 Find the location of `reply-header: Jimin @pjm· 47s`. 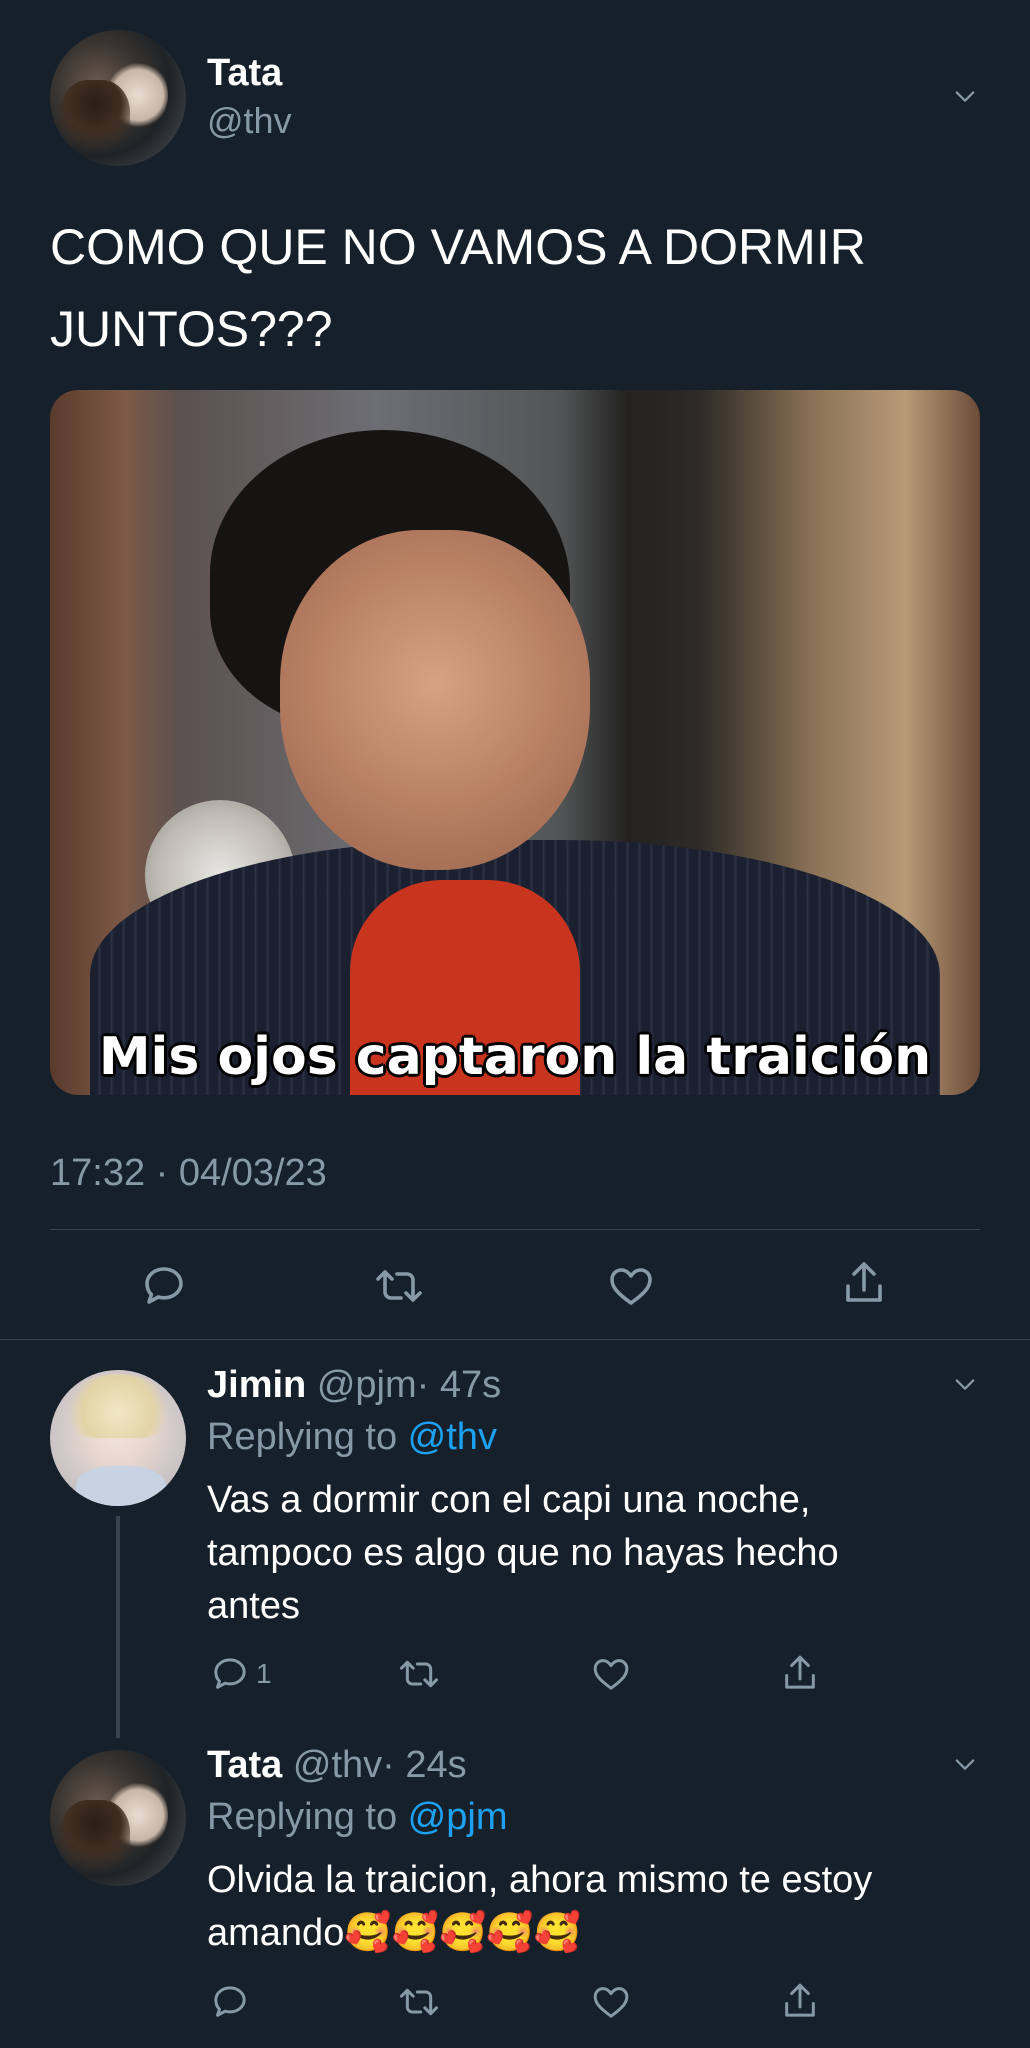

reply-header: Jimin @pjm· 47s is located at coordinates (354, 1385).